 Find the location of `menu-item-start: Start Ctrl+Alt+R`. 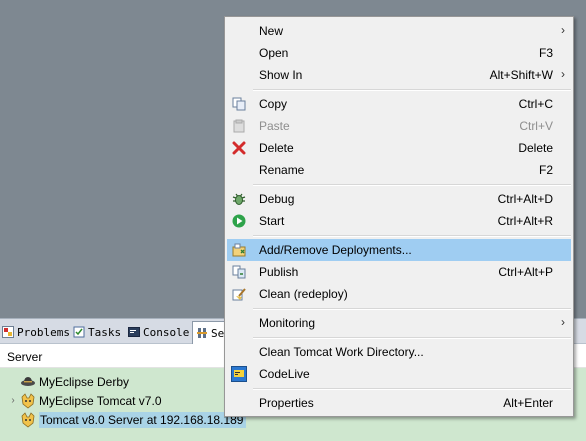

menu-item-start: Start Ctrl+Alt+R is located at coordinates (399, 221).